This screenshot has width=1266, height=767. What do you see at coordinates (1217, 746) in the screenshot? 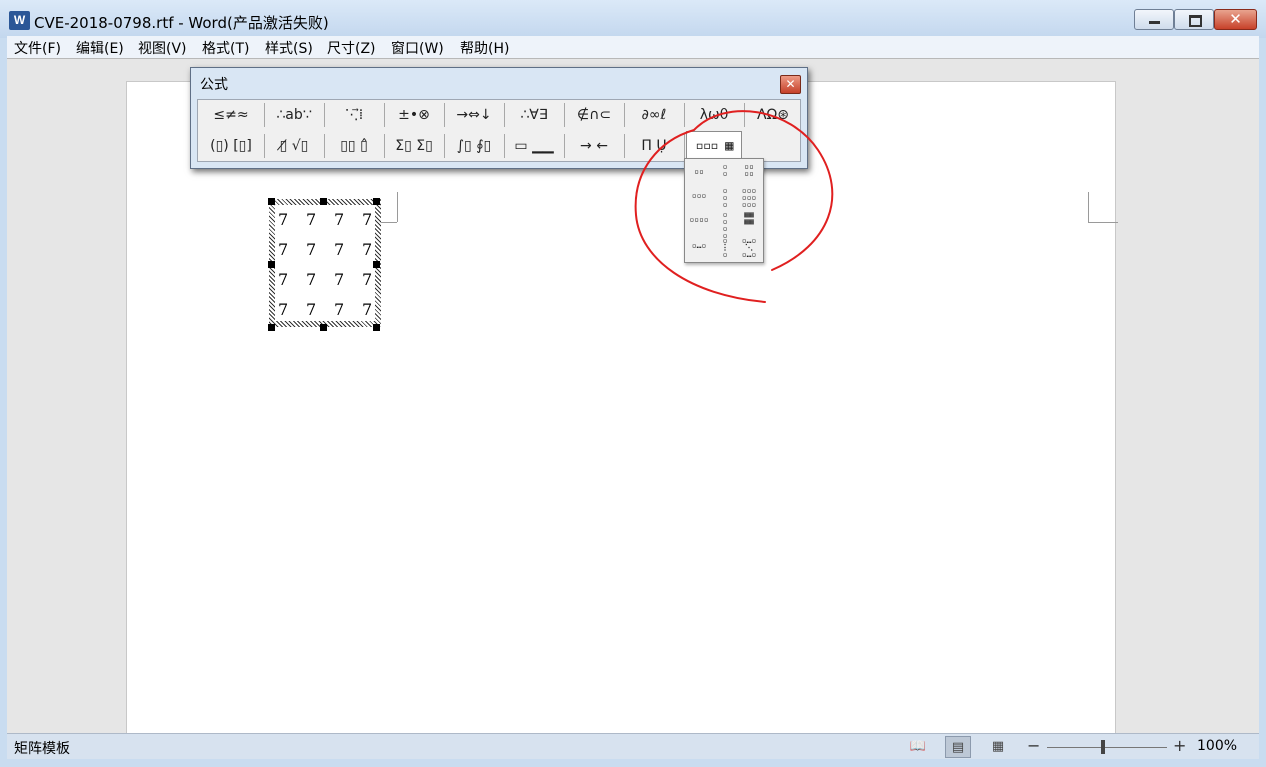
I see `zoom-level: 100%` at bounding box center [1217, 746].